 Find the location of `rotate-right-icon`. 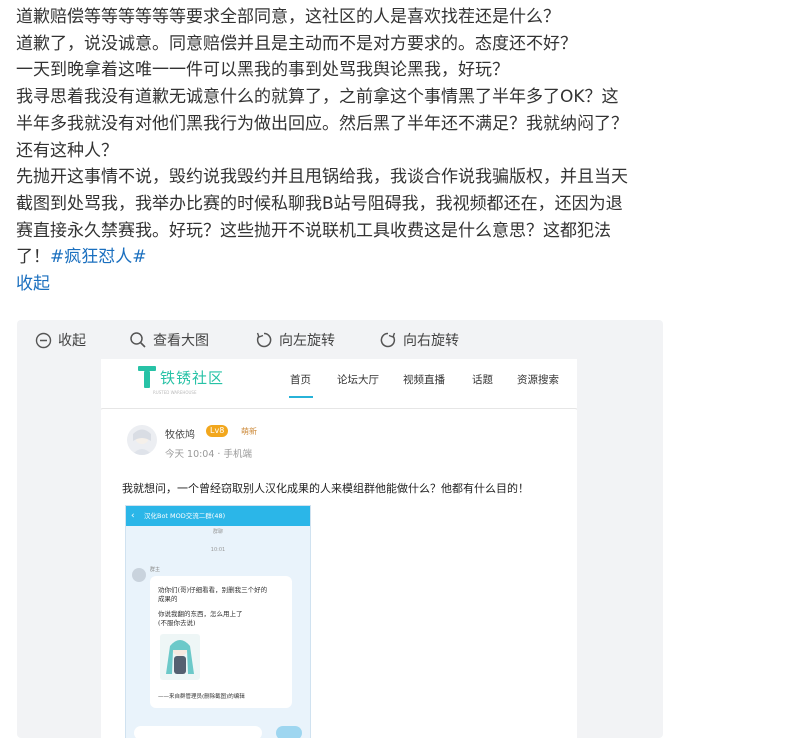

rotate-right-icon is located at coordinates (388, 340).